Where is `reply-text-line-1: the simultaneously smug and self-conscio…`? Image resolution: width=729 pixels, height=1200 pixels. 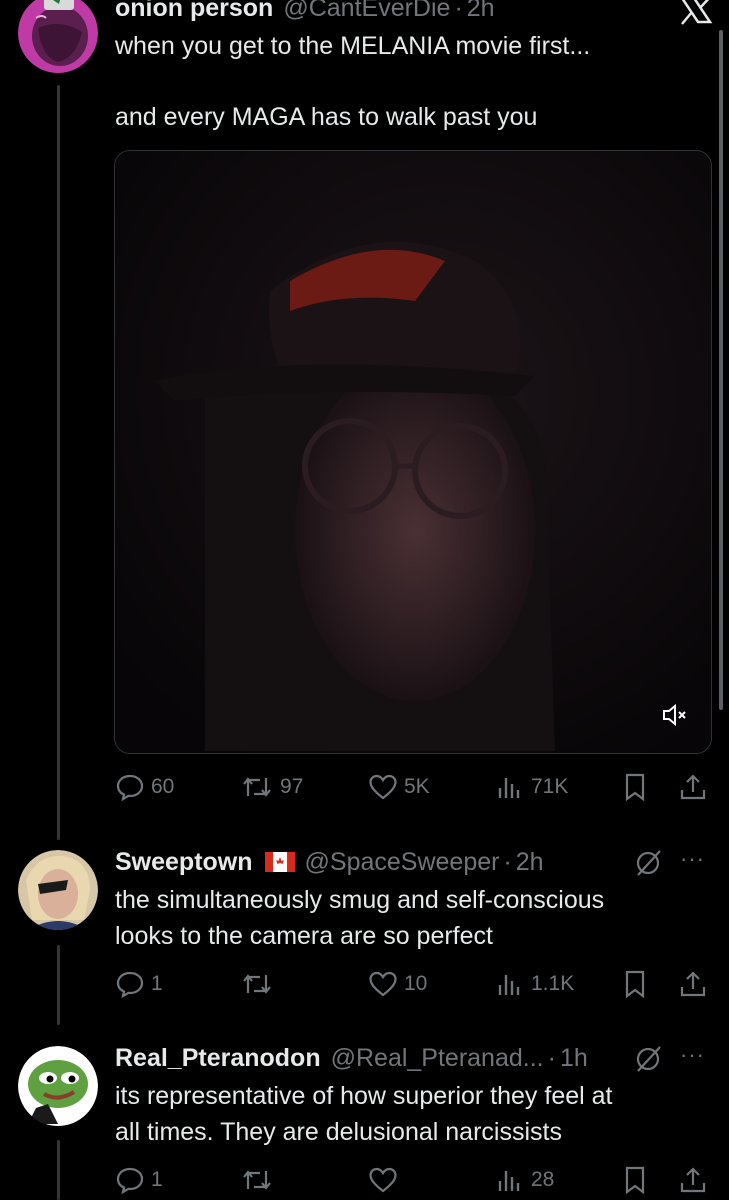 reply-text-line-1: the simultaneously smug and self-conscio… is located at coordinates (360, 900).